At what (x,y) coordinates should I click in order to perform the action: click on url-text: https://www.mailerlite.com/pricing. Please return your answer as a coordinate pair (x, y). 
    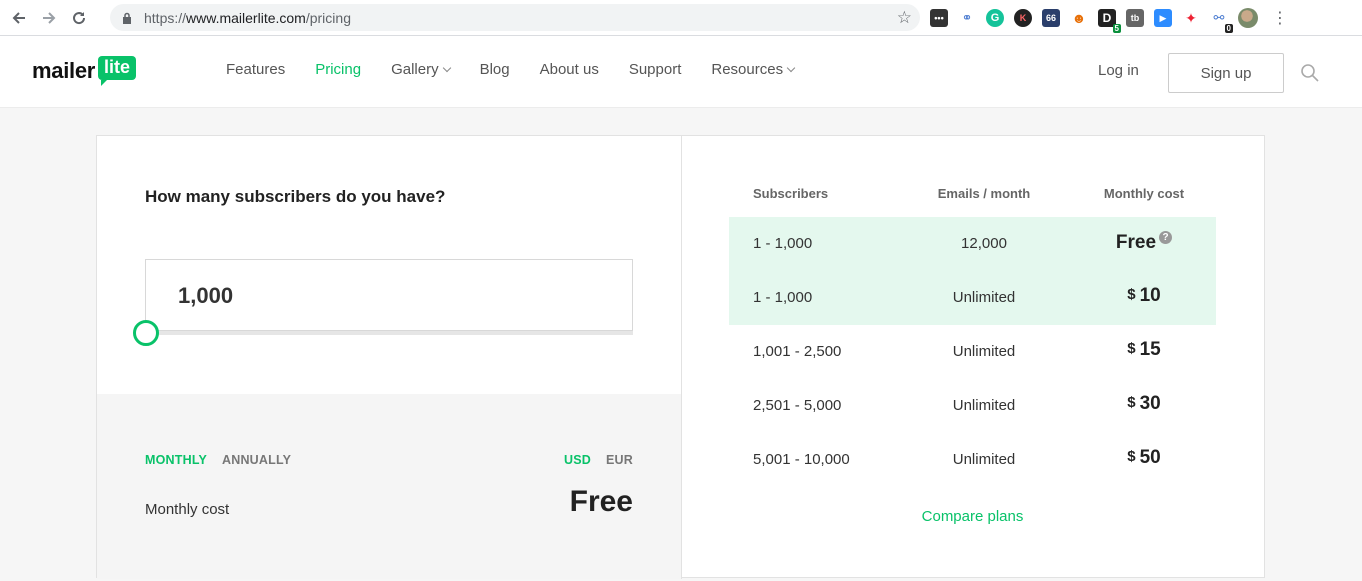
    Looking at the image, I should click on (247, 17).